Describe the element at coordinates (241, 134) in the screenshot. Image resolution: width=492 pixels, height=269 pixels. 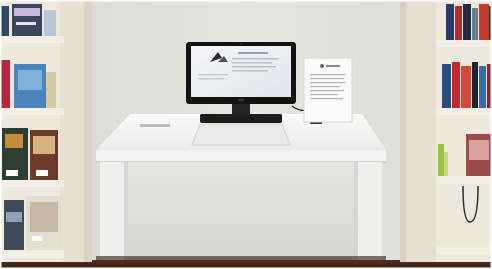
I see `nfc-pad` at that location.